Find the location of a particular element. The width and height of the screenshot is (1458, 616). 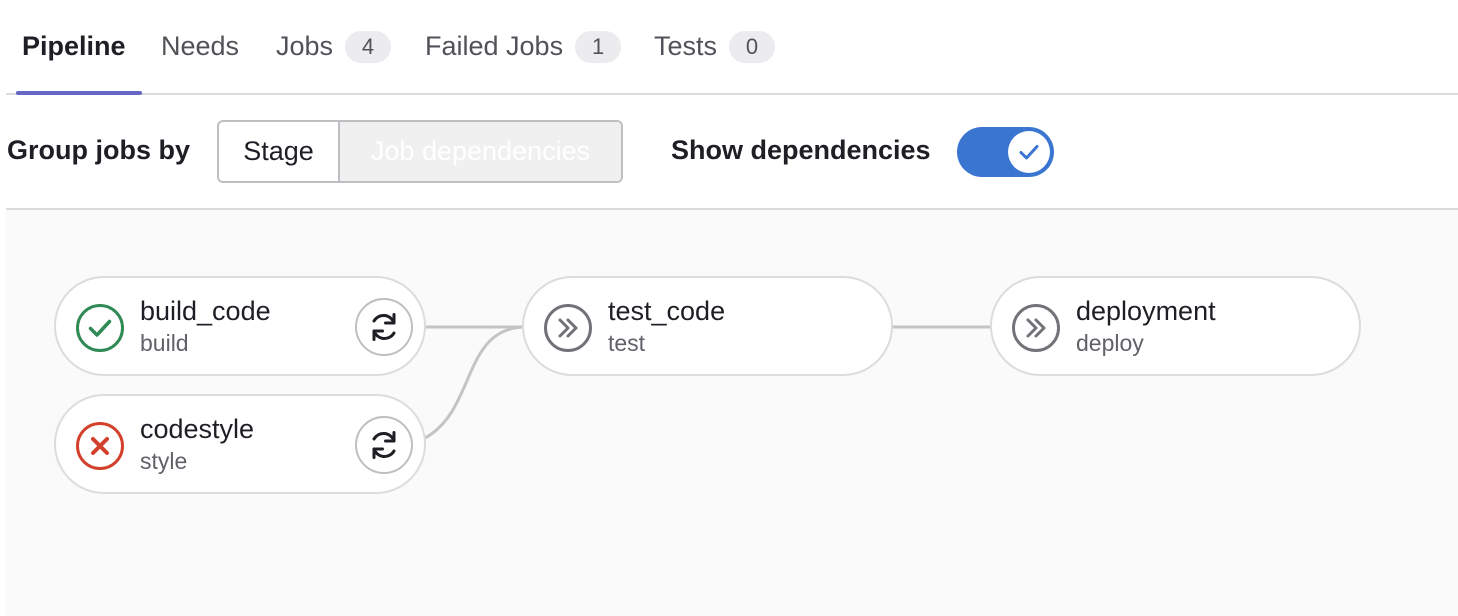

group-jobs-label: Group jobs by is located at coordinates (99, 150).